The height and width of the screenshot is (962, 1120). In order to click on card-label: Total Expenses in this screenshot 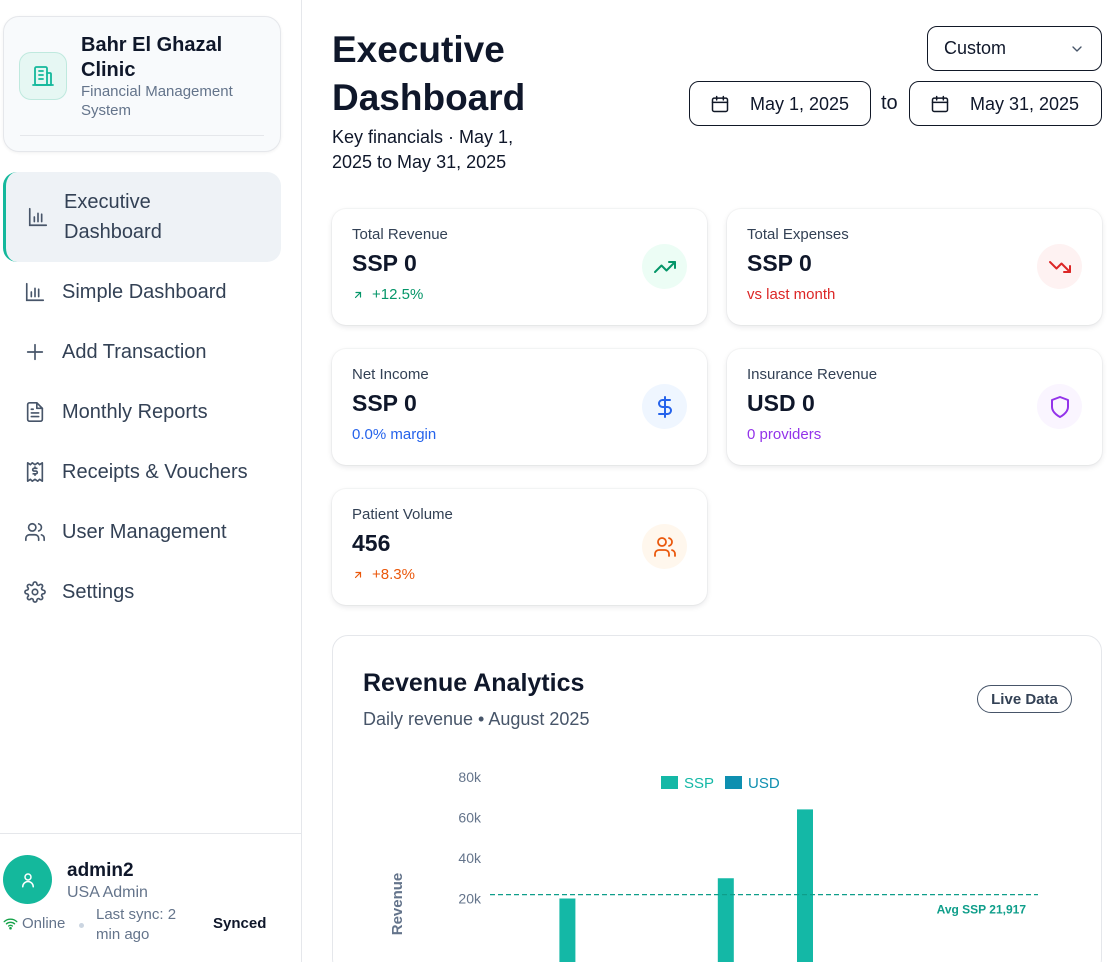, I will do `click(798, 234)`.